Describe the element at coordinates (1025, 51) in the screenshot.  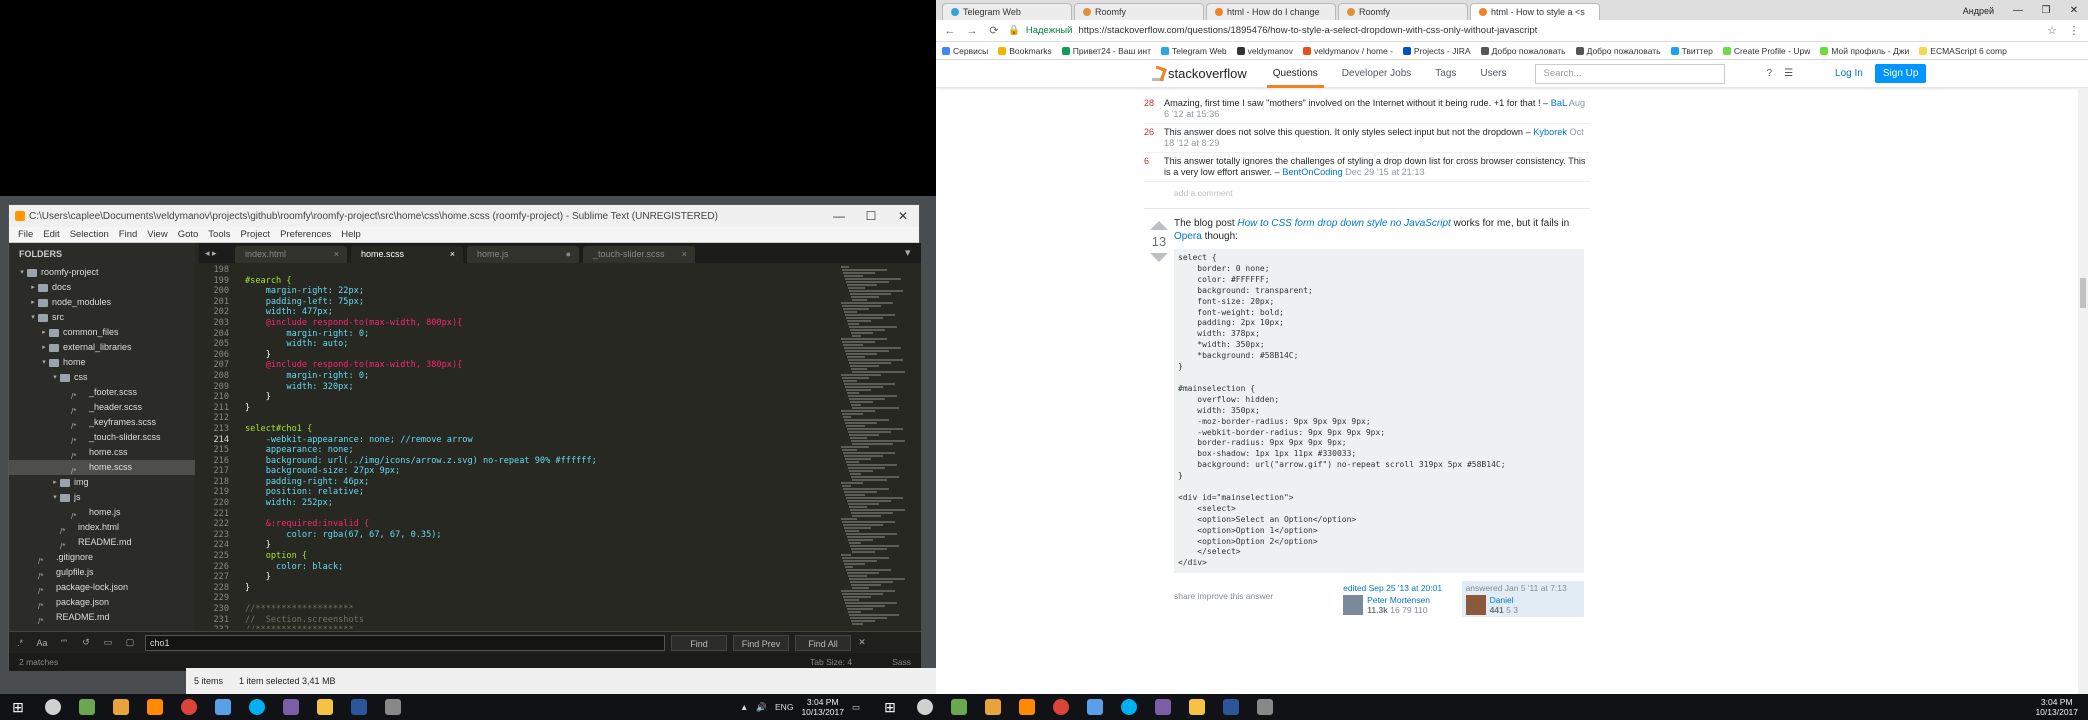
I see `bookmark-item: Bookmarks` at that location.